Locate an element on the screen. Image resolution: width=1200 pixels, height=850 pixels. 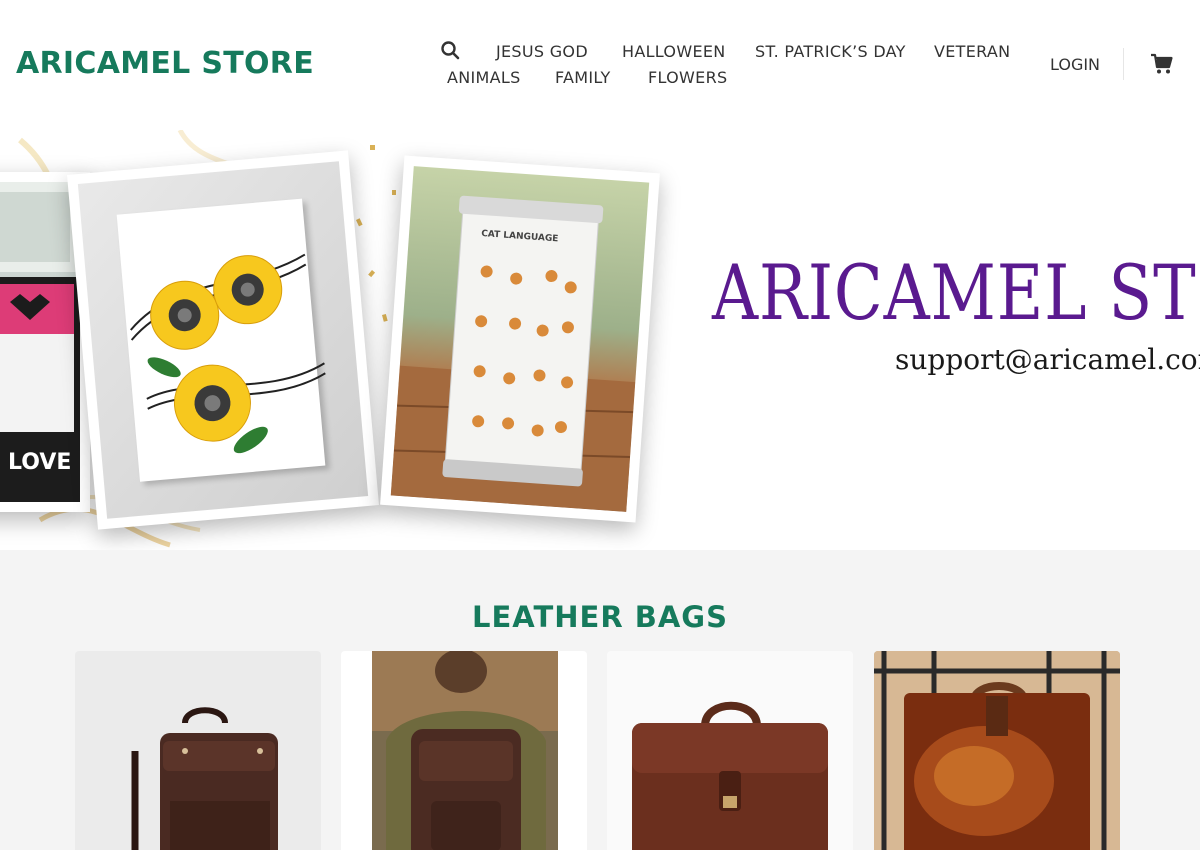
nav-item-animals: ANIMALS is located at coordinates (484, 77).